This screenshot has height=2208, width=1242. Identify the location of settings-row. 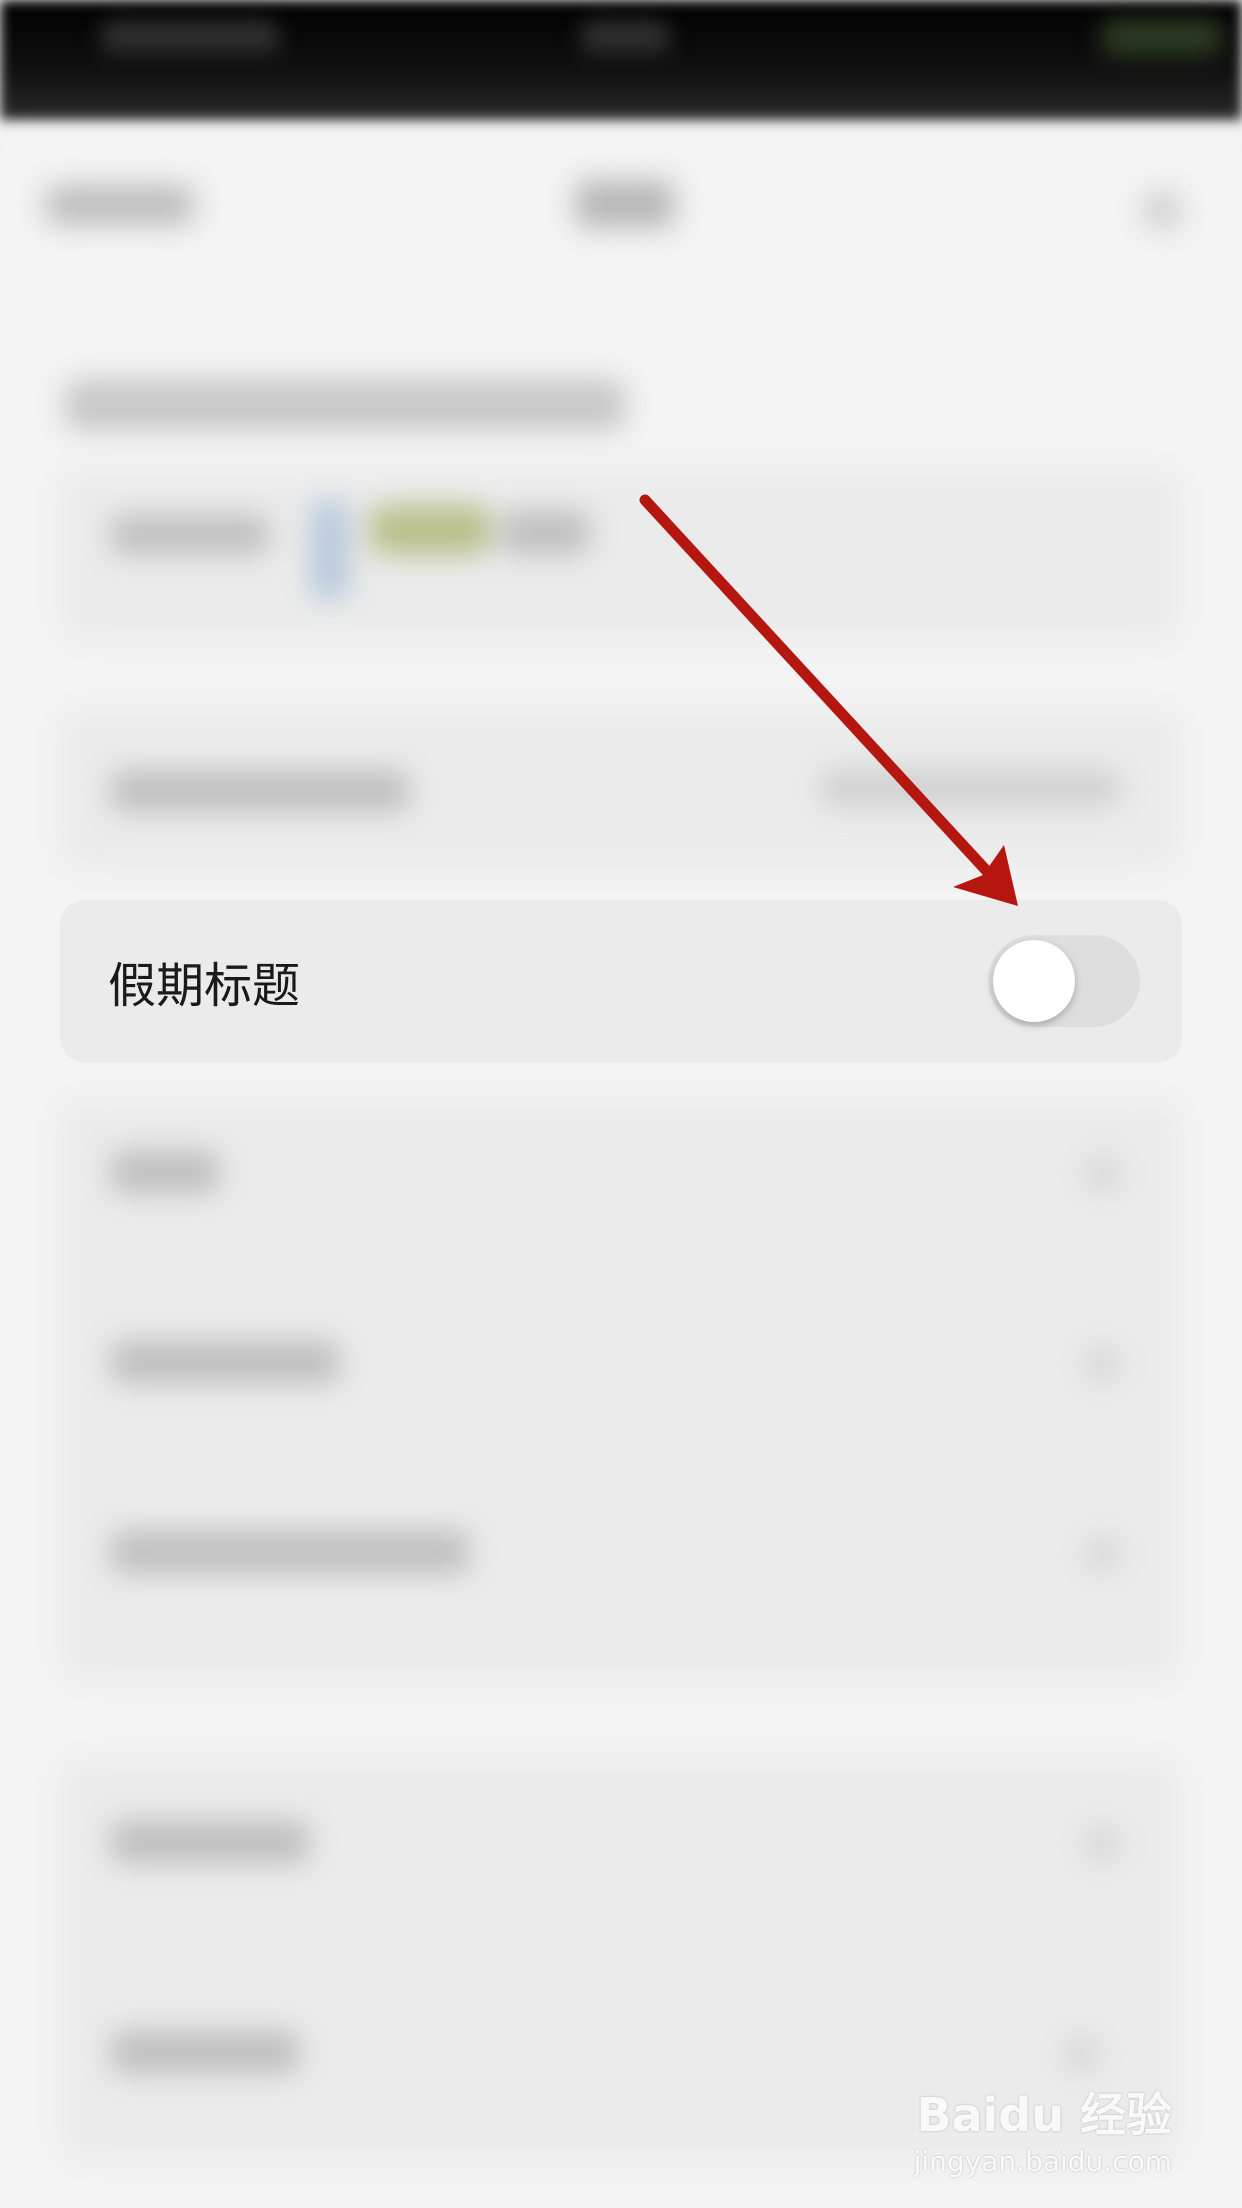
(620, 790).